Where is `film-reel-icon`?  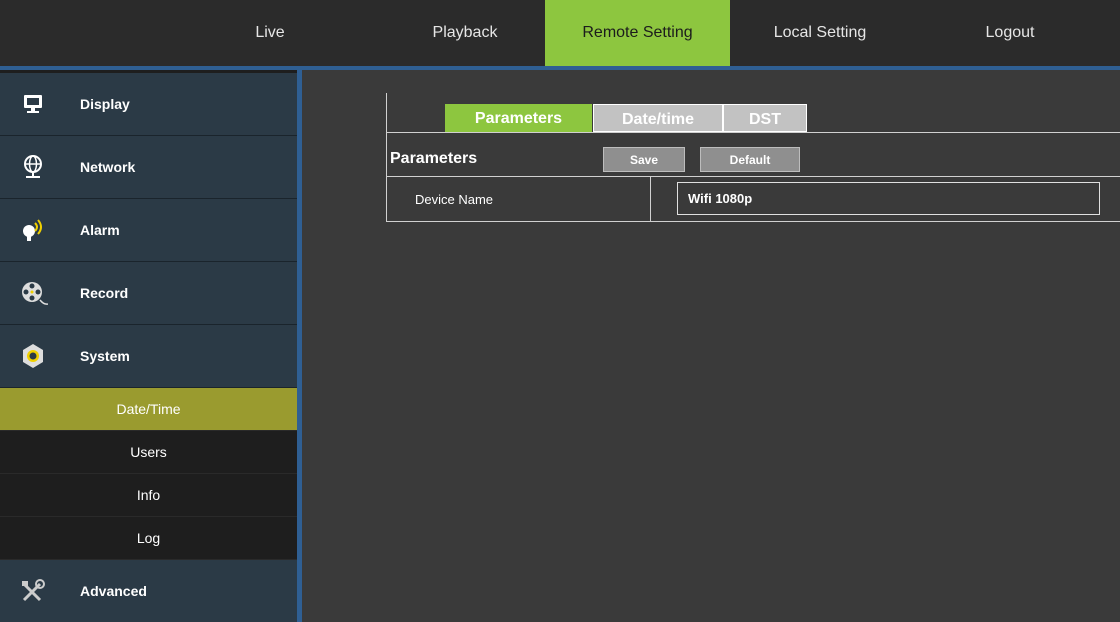 film-reel-icon is located at coordinates (35, 293).